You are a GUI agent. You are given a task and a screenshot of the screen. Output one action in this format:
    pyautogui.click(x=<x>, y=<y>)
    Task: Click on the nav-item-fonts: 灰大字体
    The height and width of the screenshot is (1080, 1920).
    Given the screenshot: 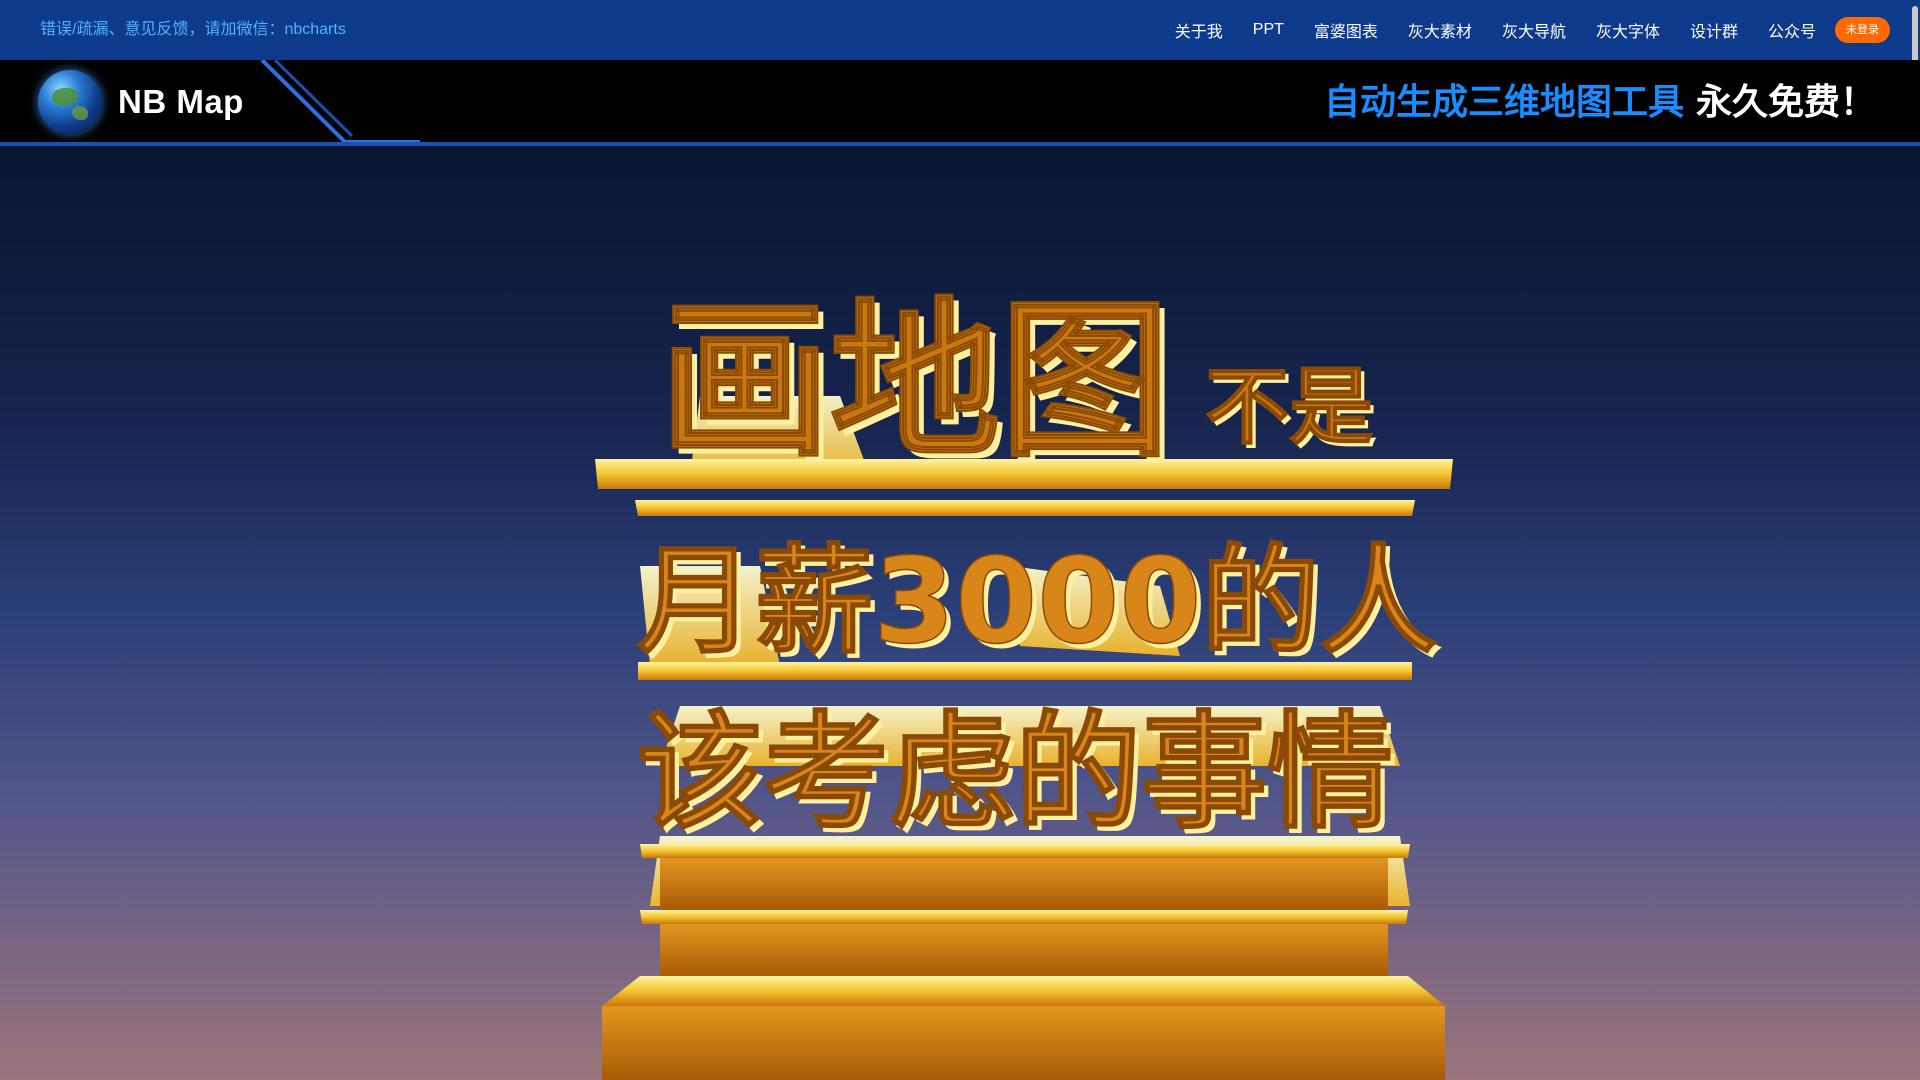 What is the action you would take?
    pyautogui.click(x=1628, y=30)
    